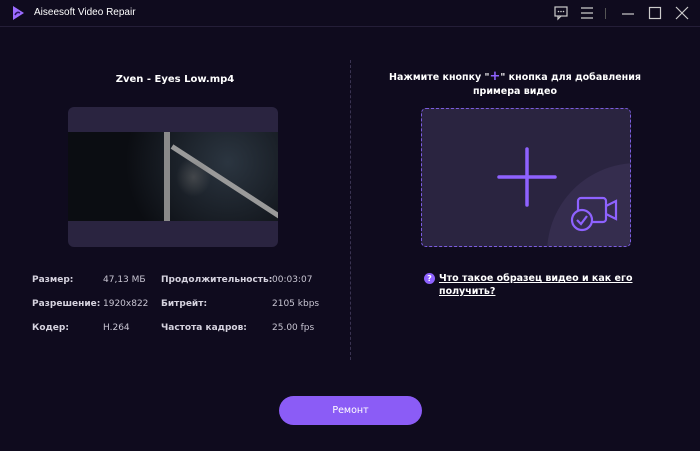 The width and height of the screenshot is (700, 451). What do you see at coordinates (126, 304) in the screenshot?
I see `resolution-value: 1920x822` at bounding box center [126, 304].